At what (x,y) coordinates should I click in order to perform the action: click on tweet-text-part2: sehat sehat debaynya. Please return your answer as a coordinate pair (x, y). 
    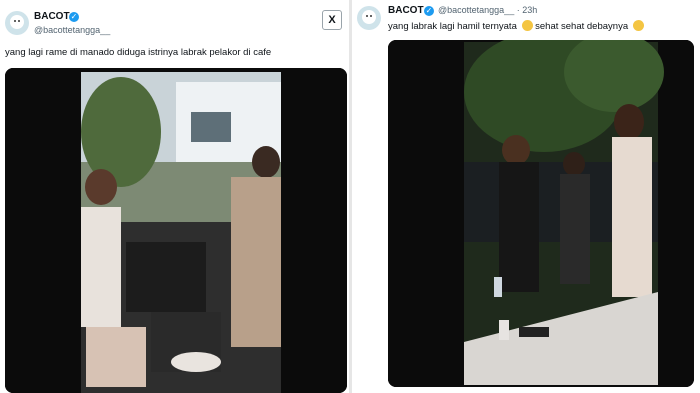
    Looking at the image, I should click on (582, 26).